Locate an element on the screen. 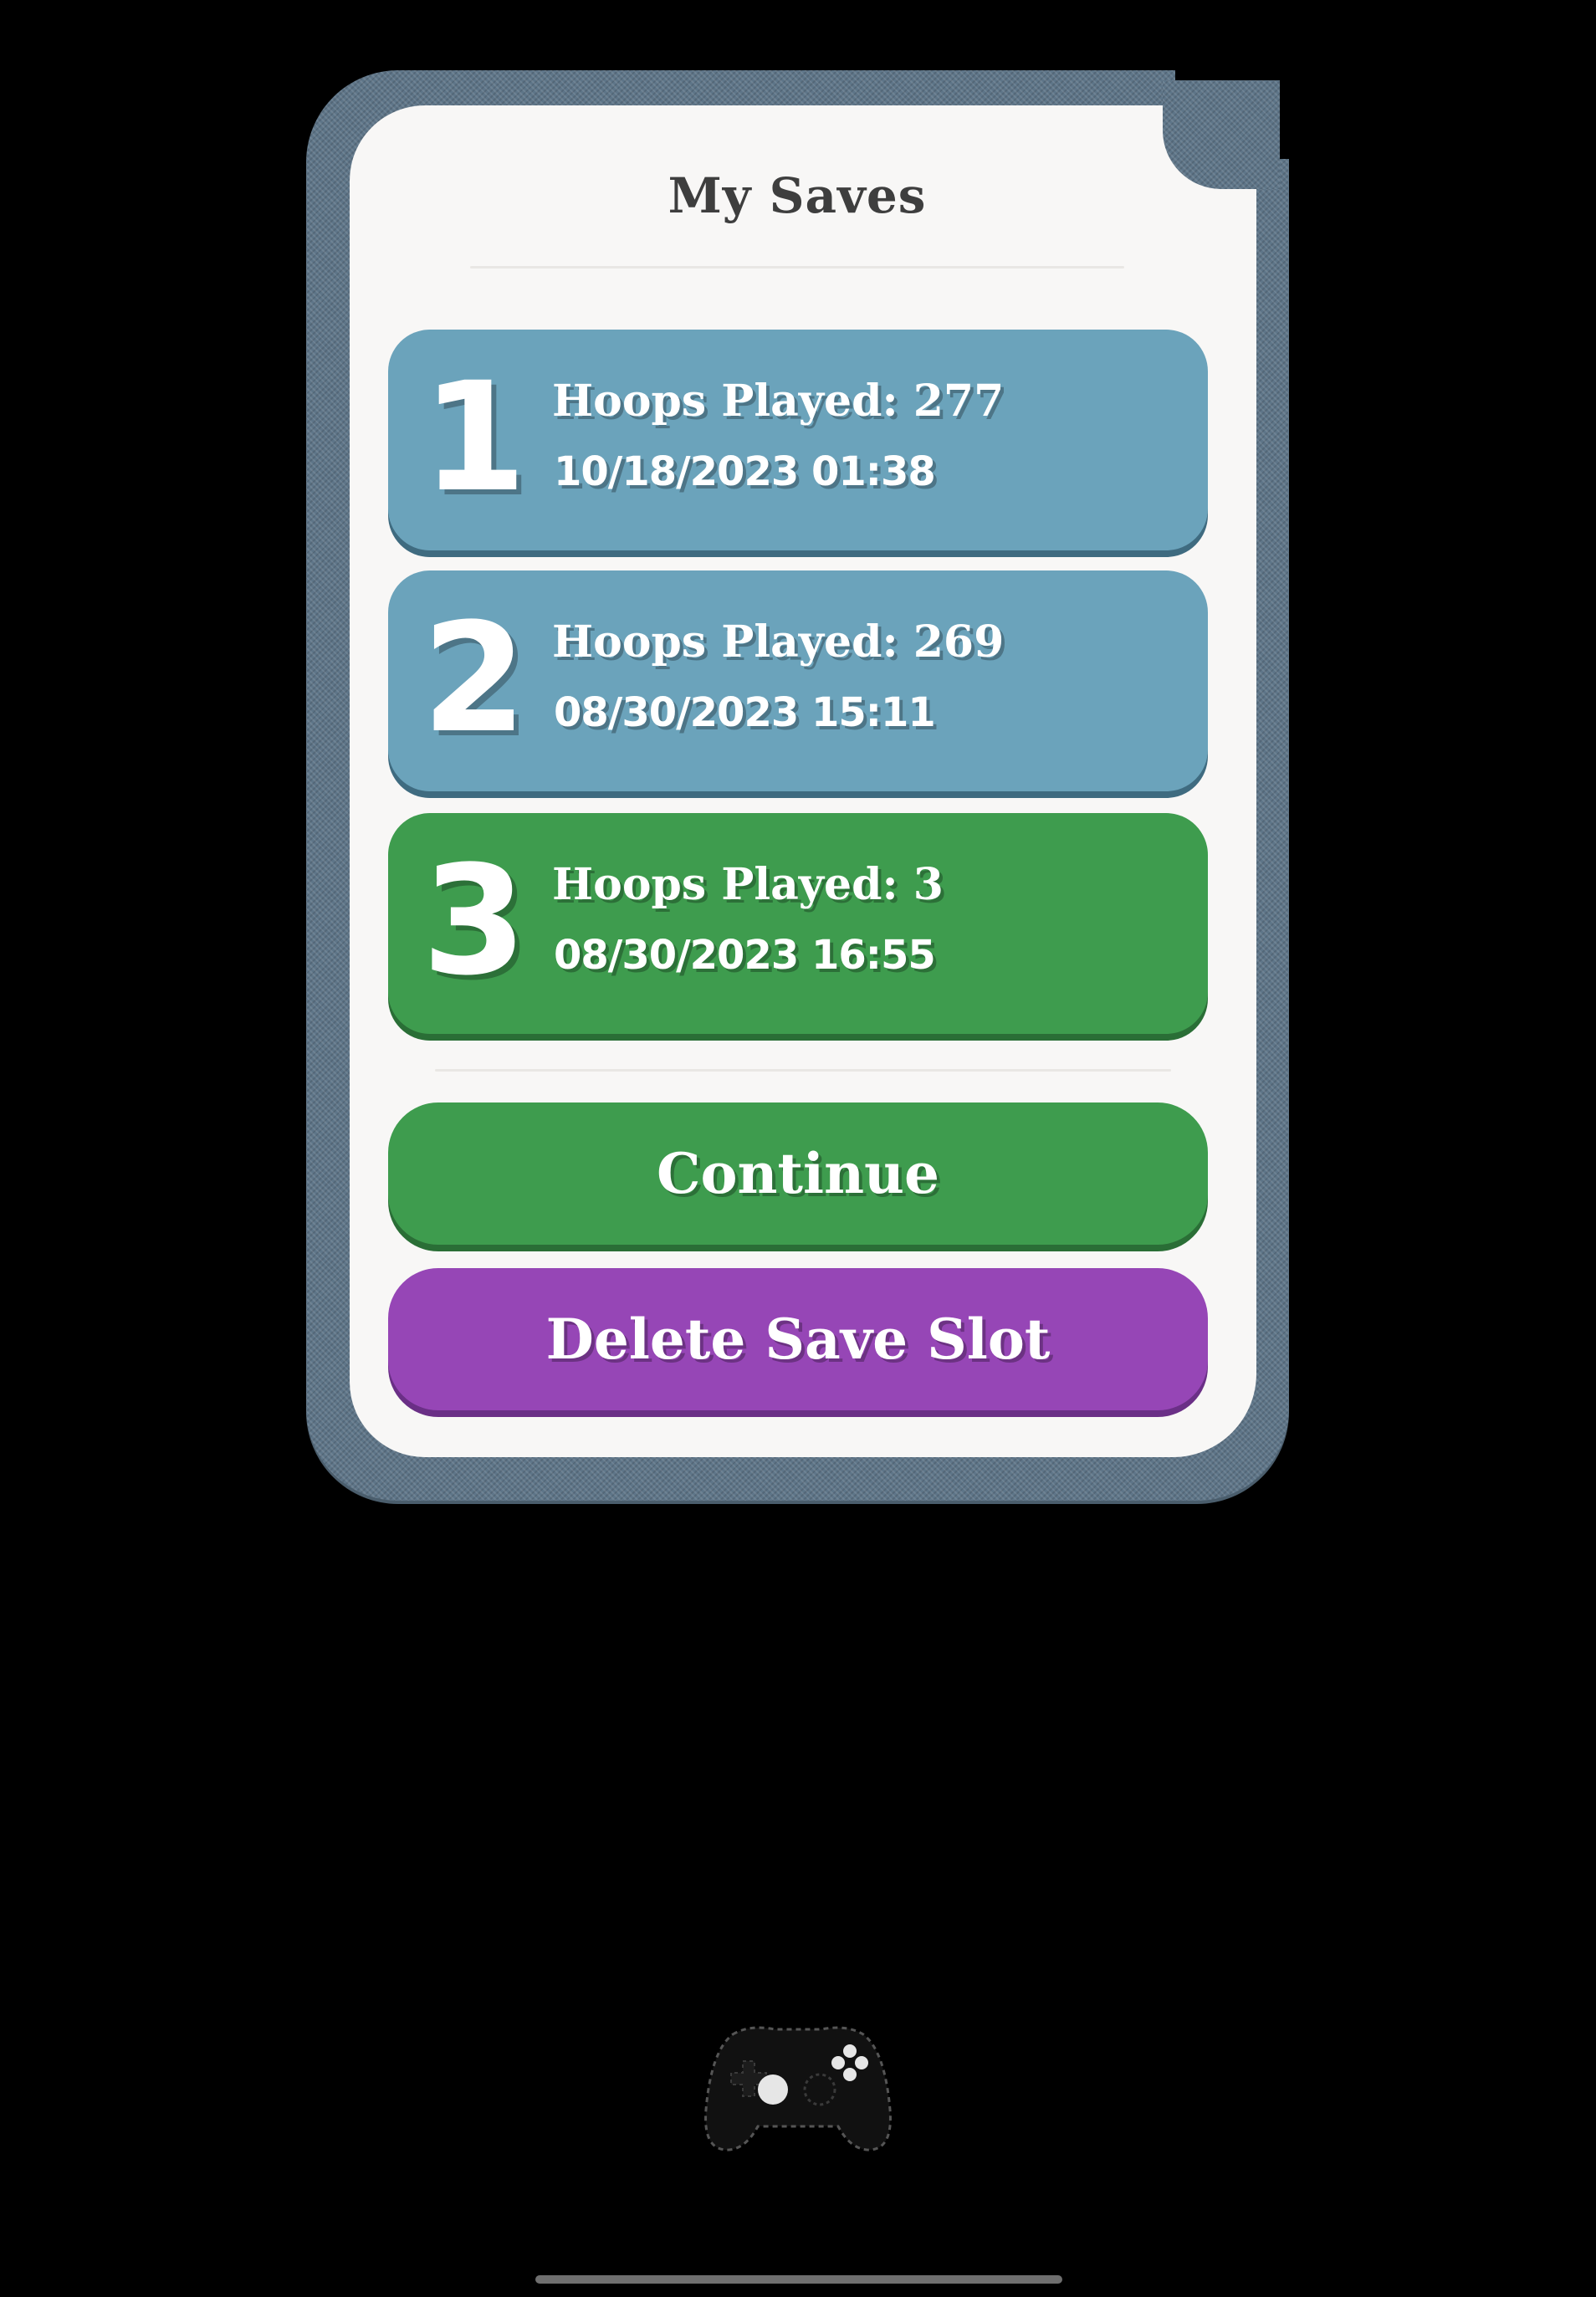 The image size is (1596, 2297). slot-timestamp: 10/18/2023 01:38 is located at coordinates (745, 471).